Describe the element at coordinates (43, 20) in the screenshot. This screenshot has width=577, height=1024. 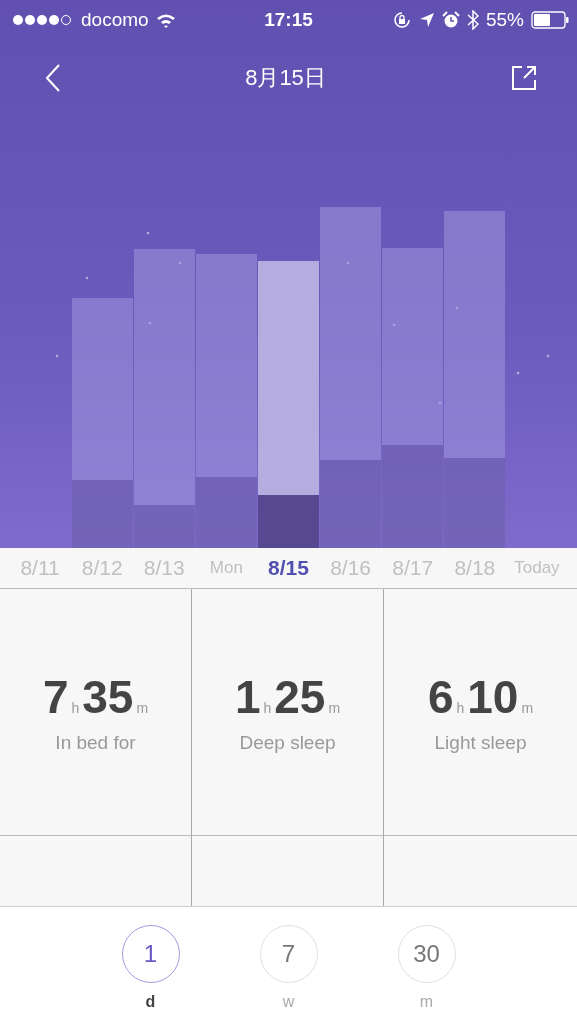
I see `signal-icon` at that location.